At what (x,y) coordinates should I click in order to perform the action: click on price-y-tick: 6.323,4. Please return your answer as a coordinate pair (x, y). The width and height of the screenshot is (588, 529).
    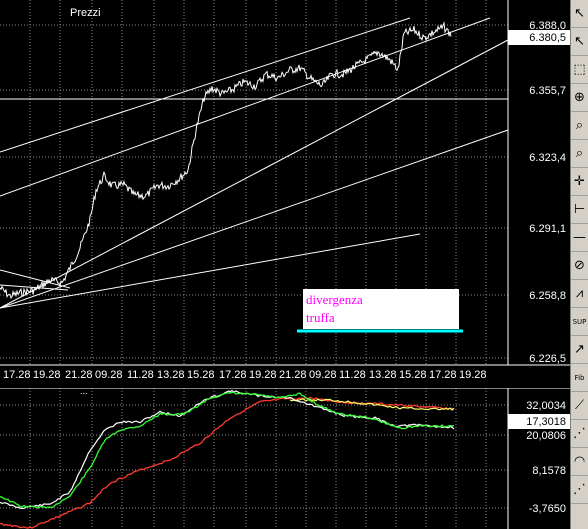
    Looking at the image, I should click on (547, 158).